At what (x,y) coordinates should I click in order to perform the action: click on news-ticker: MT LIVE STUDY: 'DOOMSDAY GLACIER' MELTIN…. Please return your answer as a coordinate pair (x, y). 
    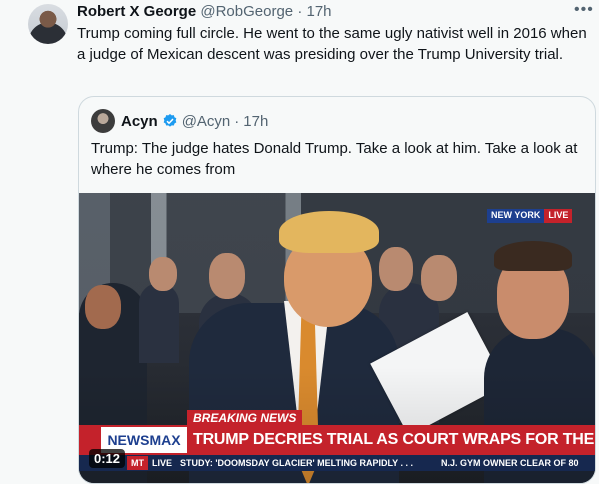
    Looking at the image, I should click on (337, 463).